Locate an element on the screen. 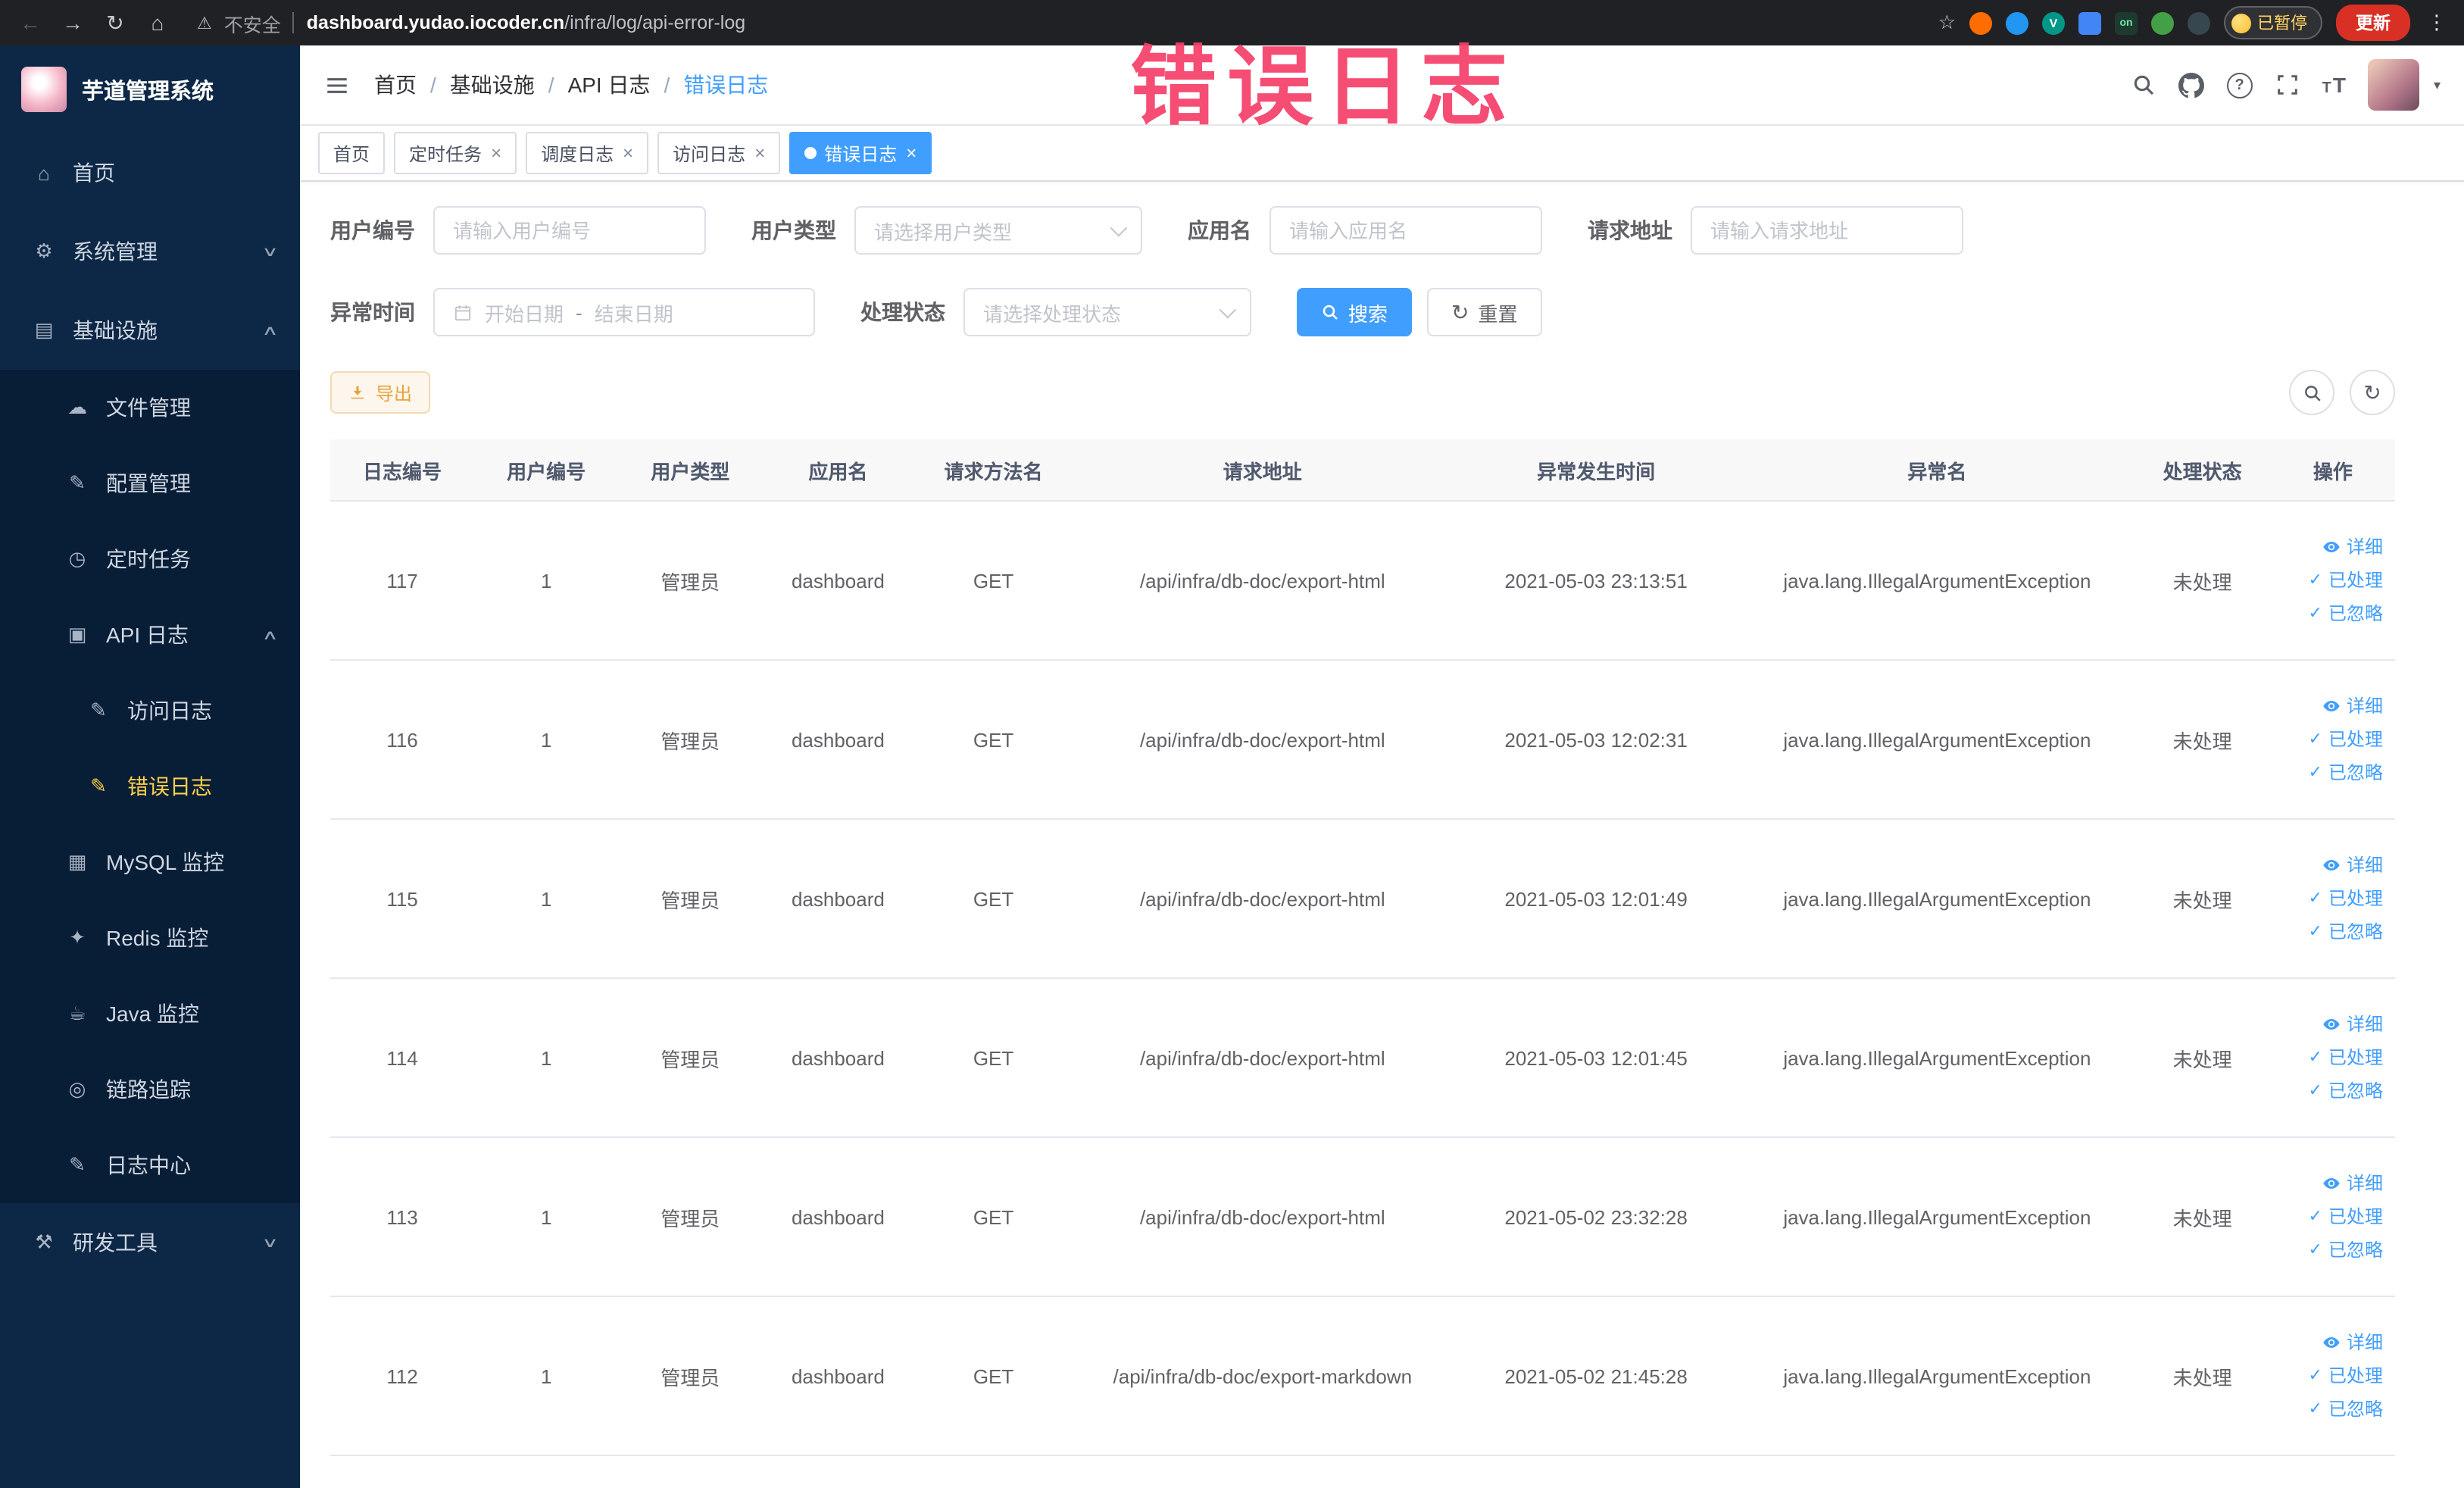 Image resolution: width=2464 pixels, height=1488 pixels. sidebar-item-config-management: ✎ 配置管理 is located at coordinates (150, 483).